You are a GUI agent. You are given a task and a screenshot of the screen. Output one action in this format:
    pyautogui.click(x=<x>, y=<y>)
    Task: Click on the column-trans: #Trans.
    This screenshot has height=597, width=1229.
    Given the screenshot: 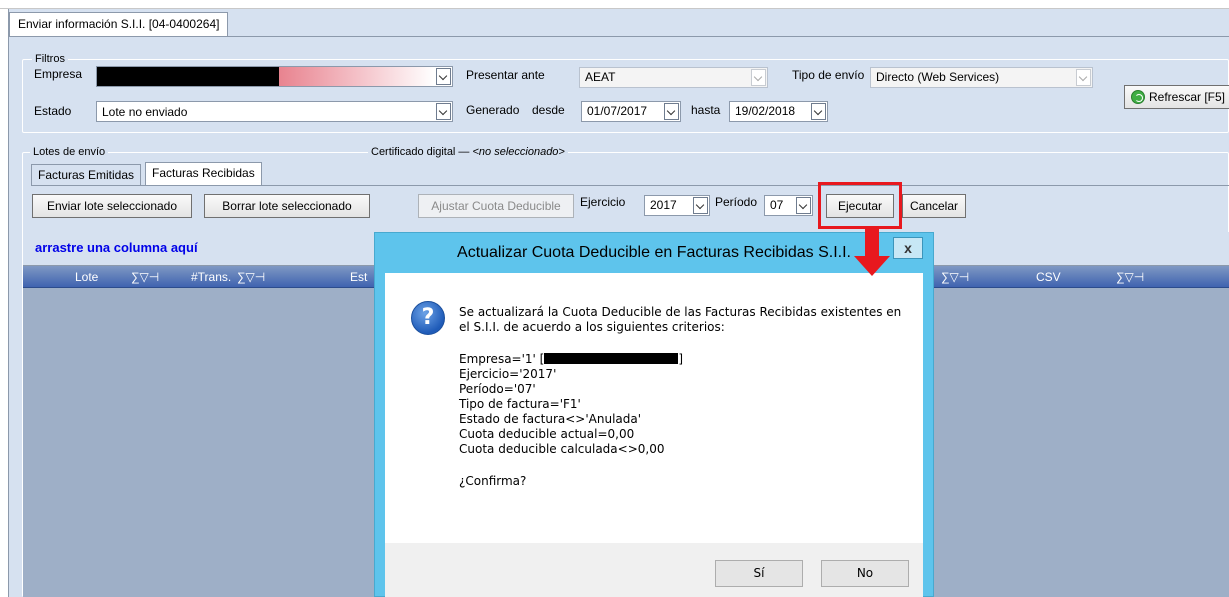 What is the action you would take?
    pyautogui.click(x=211, y=277)
    